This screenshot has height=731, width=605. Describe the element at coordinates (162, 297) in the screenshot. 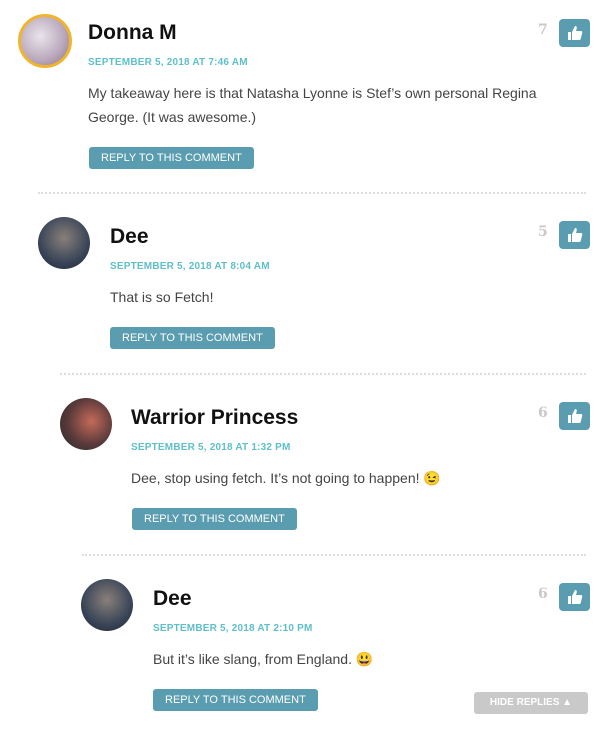

I see `comment-text: That is so Fetch!` at that location.